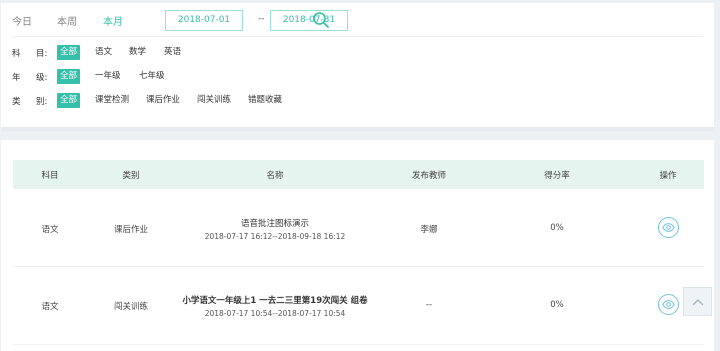 Image resolution: width=720 pixels, height=351 pixels. What do you see at coordinates (103, 52) in the screenshot?
I see `subject-option-chinese: 语文` at bounding box center [103, 52].